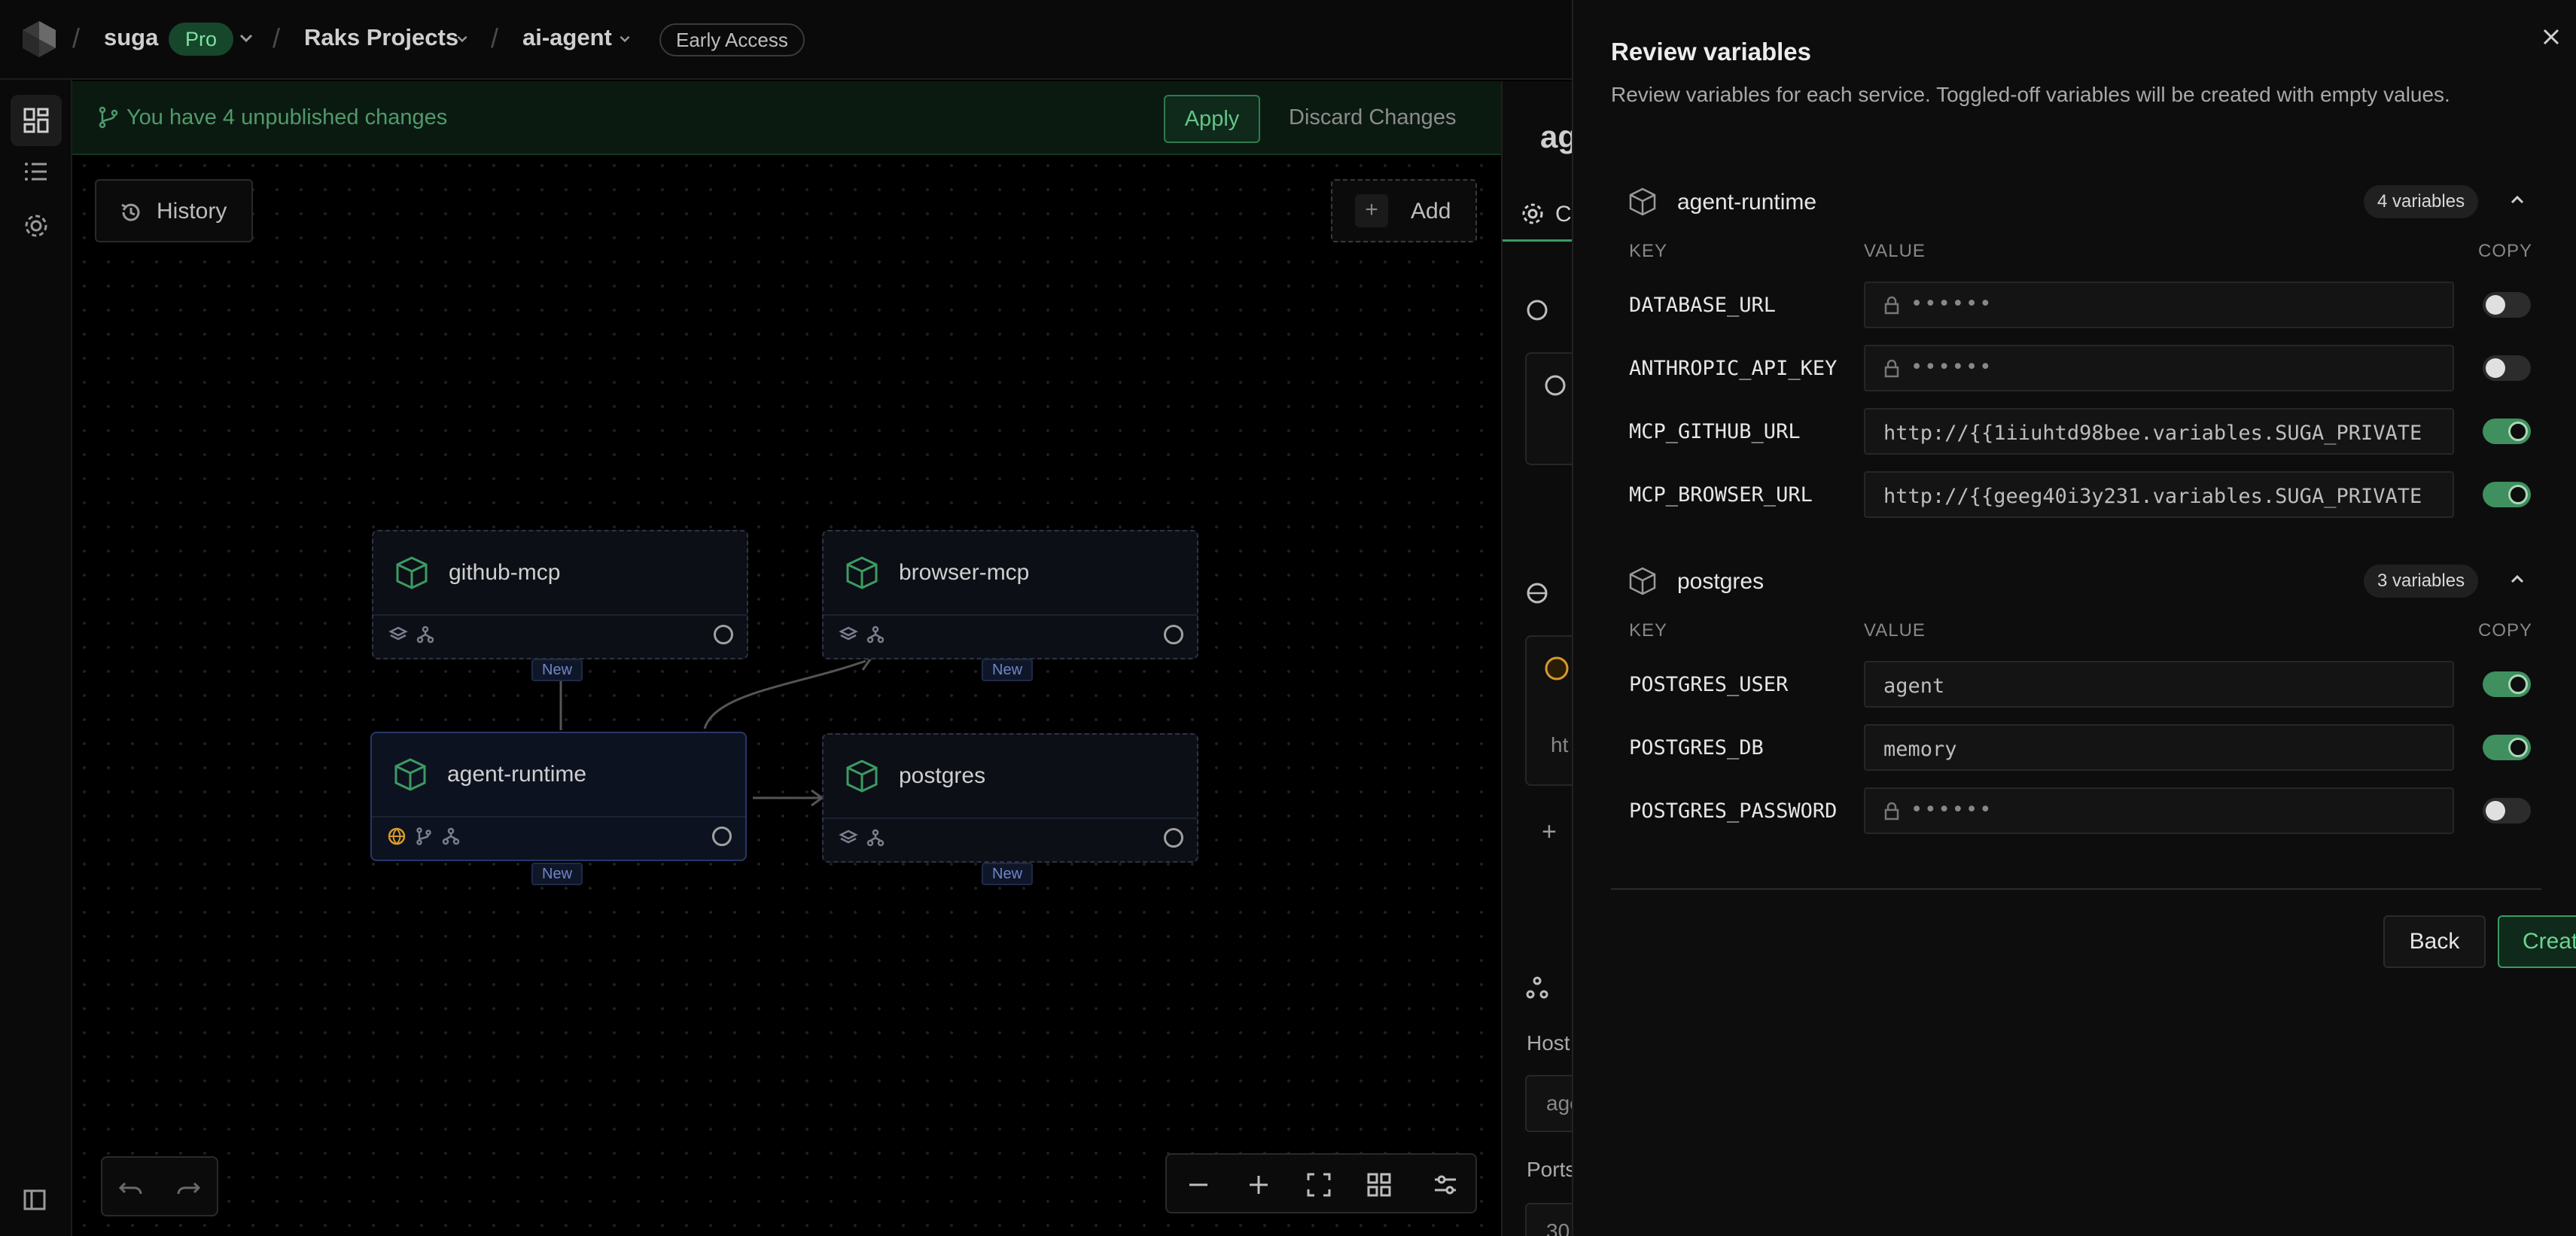  What do you see at coordinates (381, 37) in the screenshot?
I see `project-name: Raks Projects` at bounding box center [381, 37].